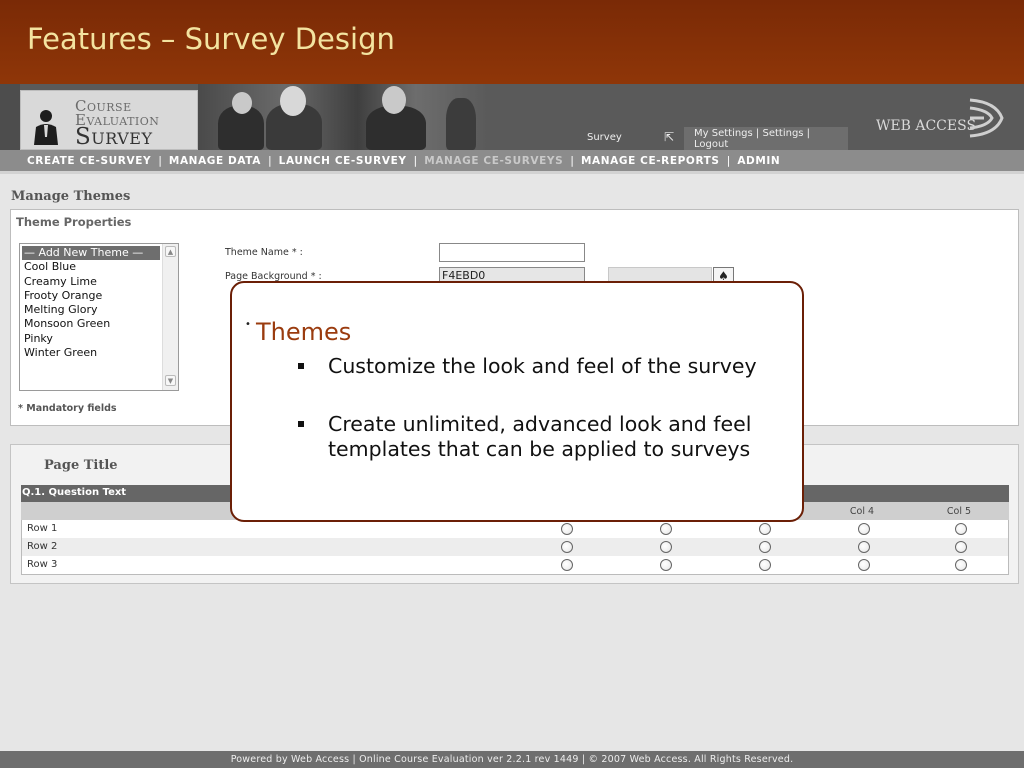  I want to click on logo-text-survey: Survey, so click(114, 137).